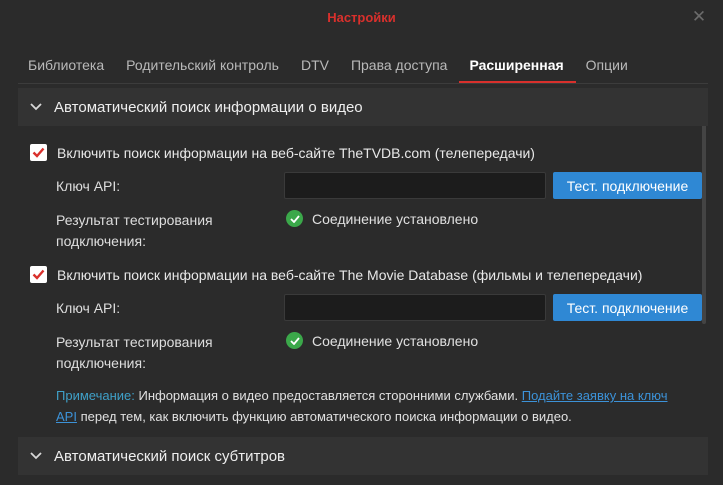  What do you see at coordinates (208, 107) in the screenshot?
I see `section-title-video-info: Автоматический поиск информации о видео` at bounding box center [208, 107].